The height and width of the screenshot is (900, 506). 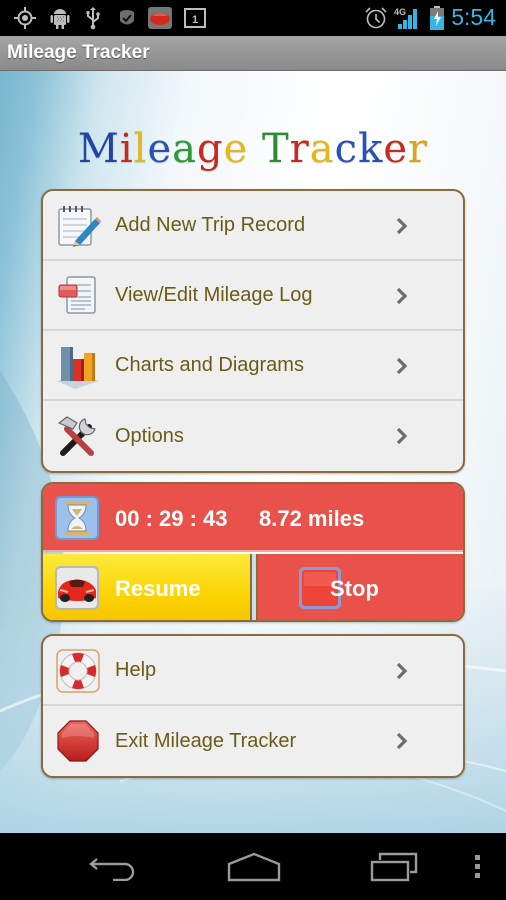 I want to click on navigation-bar, so click(x=253, y=866).